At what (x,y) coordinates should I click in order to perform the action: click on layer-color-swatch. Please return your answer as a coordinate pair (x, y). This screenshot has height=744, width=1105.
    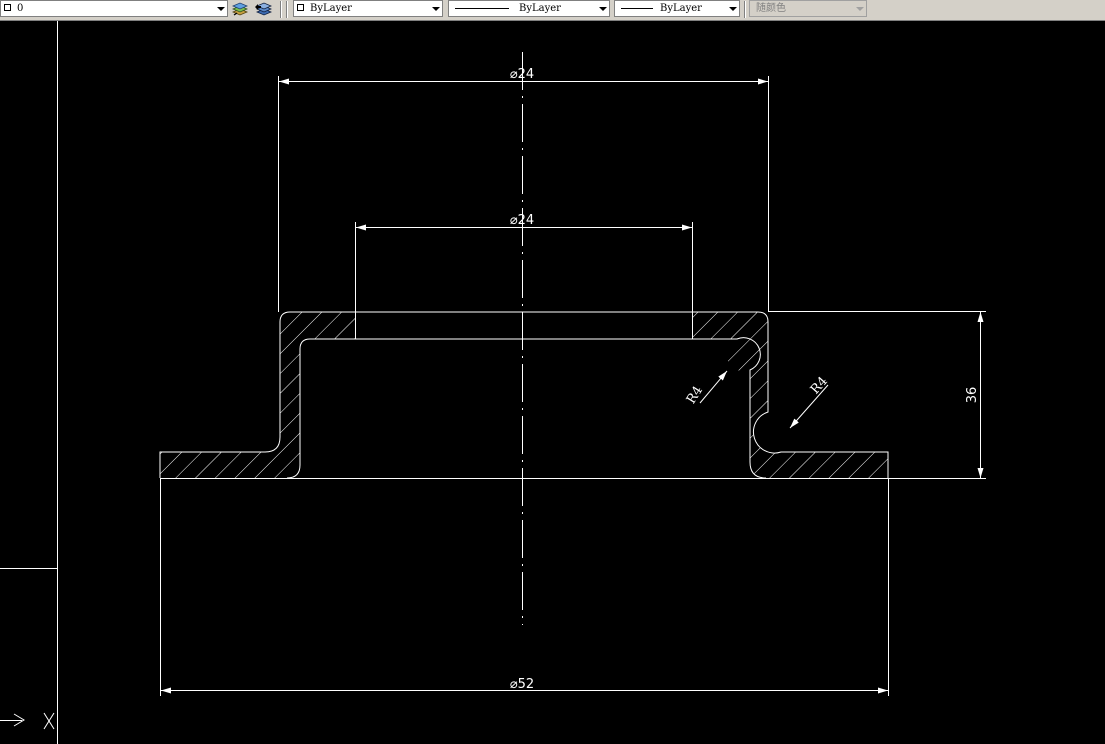
    Looking at the image, I should click on (7, 7).